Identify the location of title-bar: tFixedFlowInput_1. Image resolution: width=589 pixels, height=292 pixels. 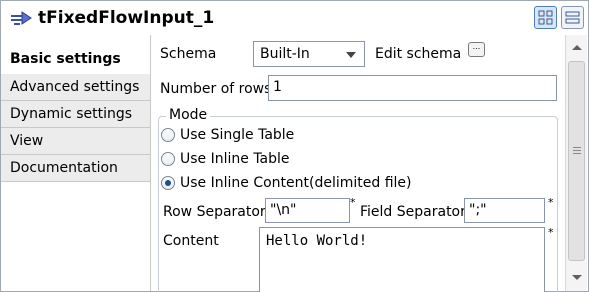
(294, 18).